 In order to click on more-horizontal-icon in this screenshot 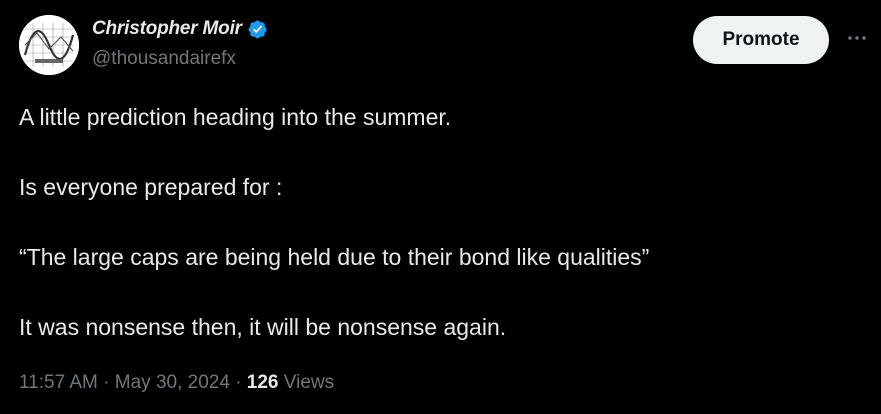, I will do `click(857, 38)`.